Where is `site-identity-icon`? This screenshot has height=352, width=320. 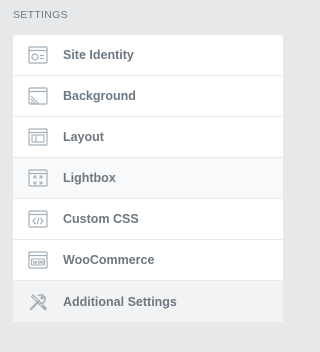
site-identity-icon is located at coordinates (37, 55).